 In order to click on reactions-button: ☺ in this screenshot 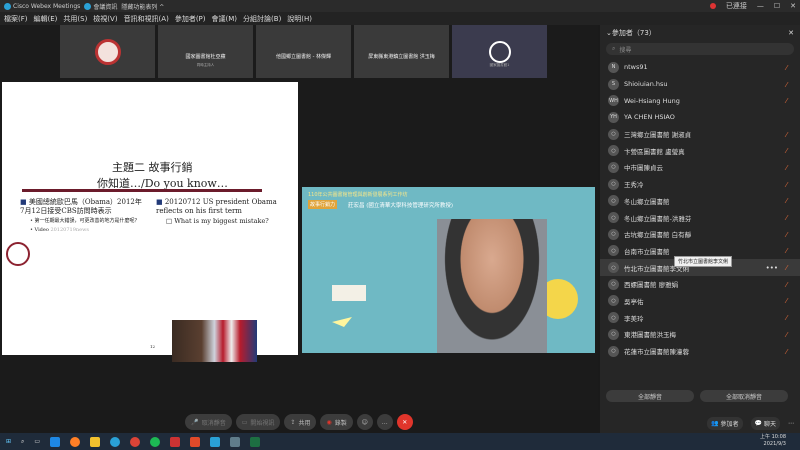, I will do `click(364, 422)`.